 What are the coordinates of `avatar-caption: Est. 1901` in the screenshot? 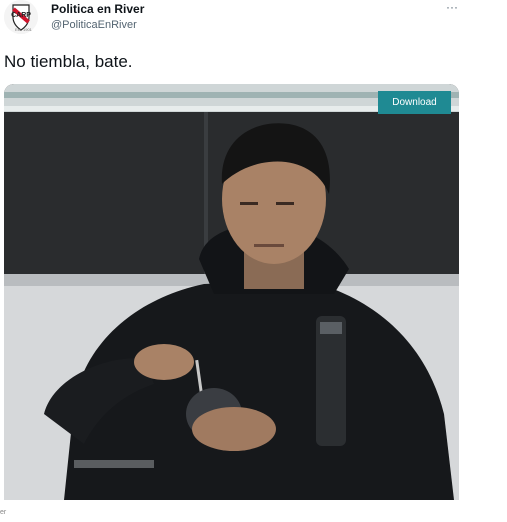 It's located at (23, 29).